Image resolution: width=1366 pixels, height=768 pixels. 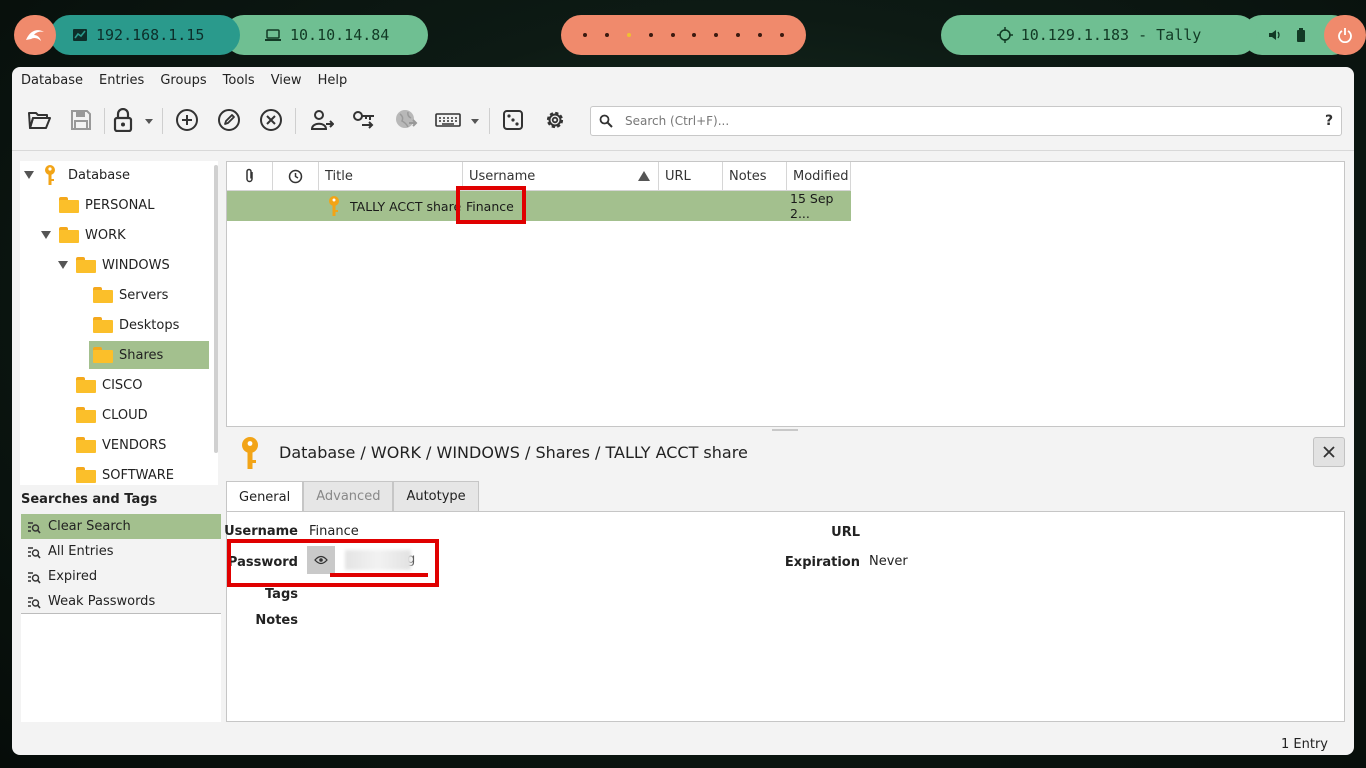 What do you see at coordinates (119, 473) in the screenshot?
I see `tree-item-software: SOFTWARE` at bounding box center [119, 473].